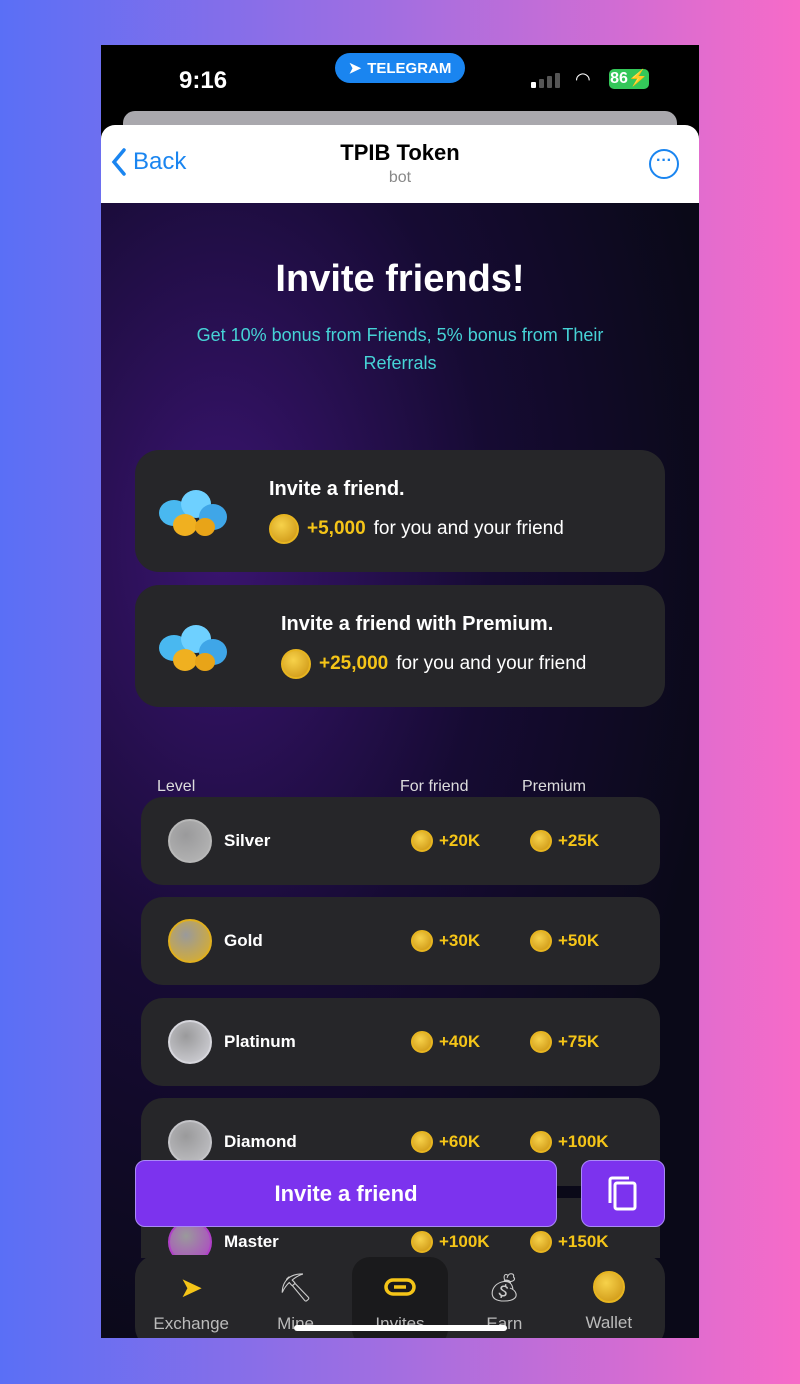 This screenshot has height=1384, width=800. Describe the element at coordinates (355, 68) in the screenshot. I see `telegram-icon: ➤` at that location.